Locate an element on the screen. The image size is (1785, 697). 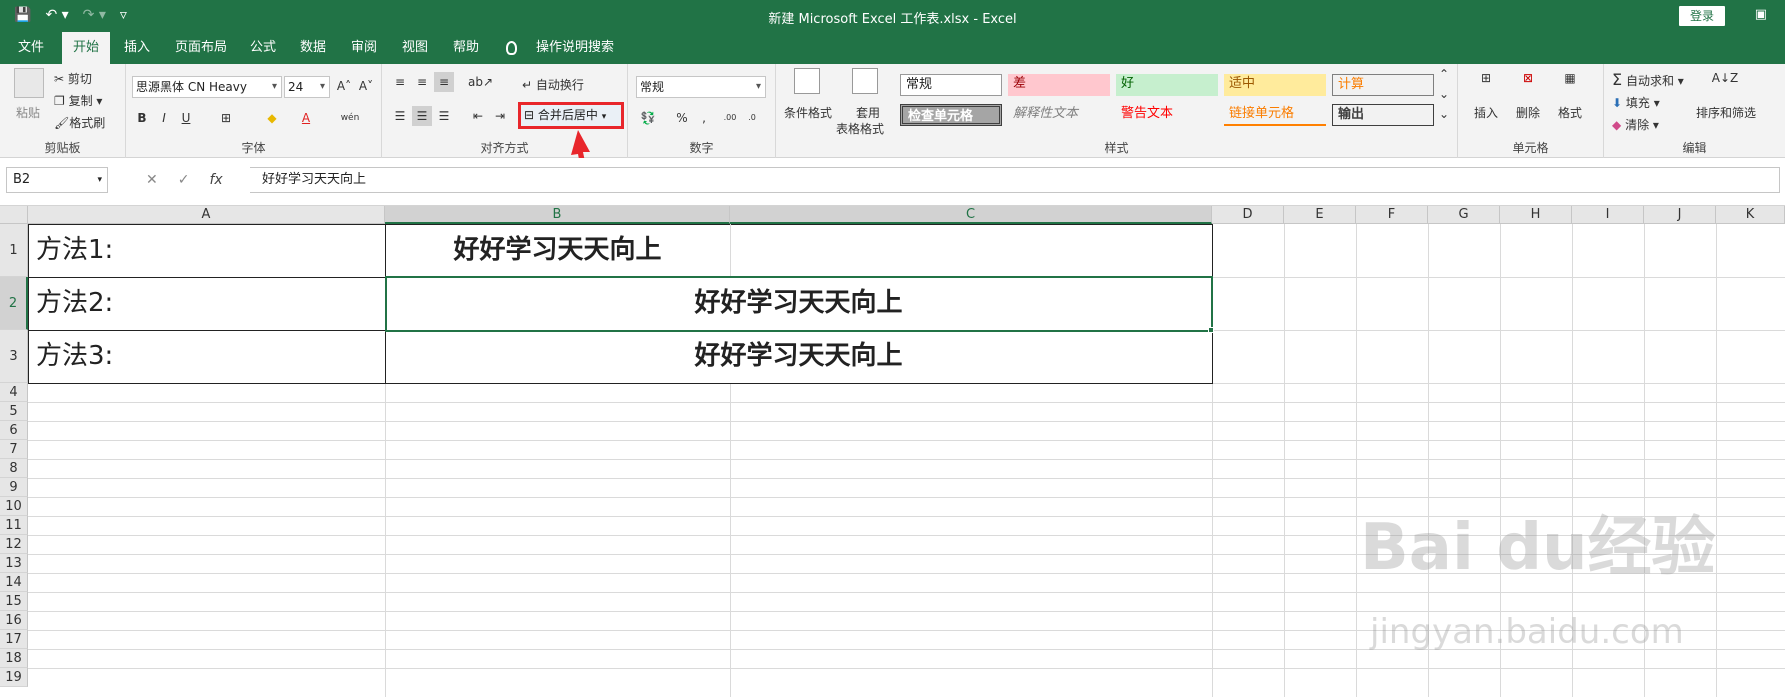
tab-formulas: 公式 is located at coordinates (263, 48).